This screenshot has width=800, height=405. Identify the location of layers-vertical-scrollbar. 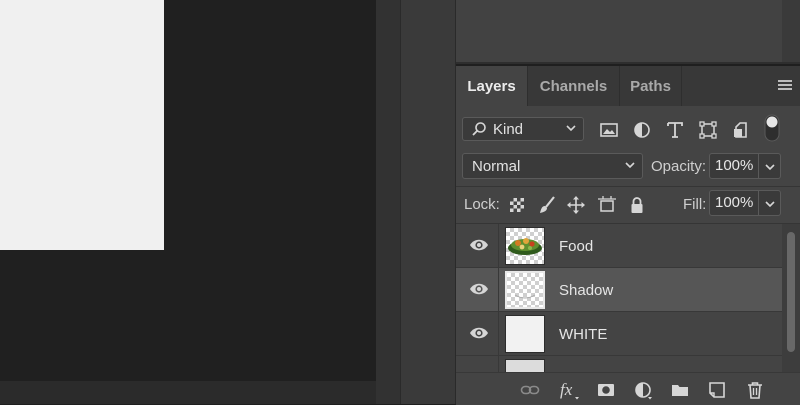
(791, 299).